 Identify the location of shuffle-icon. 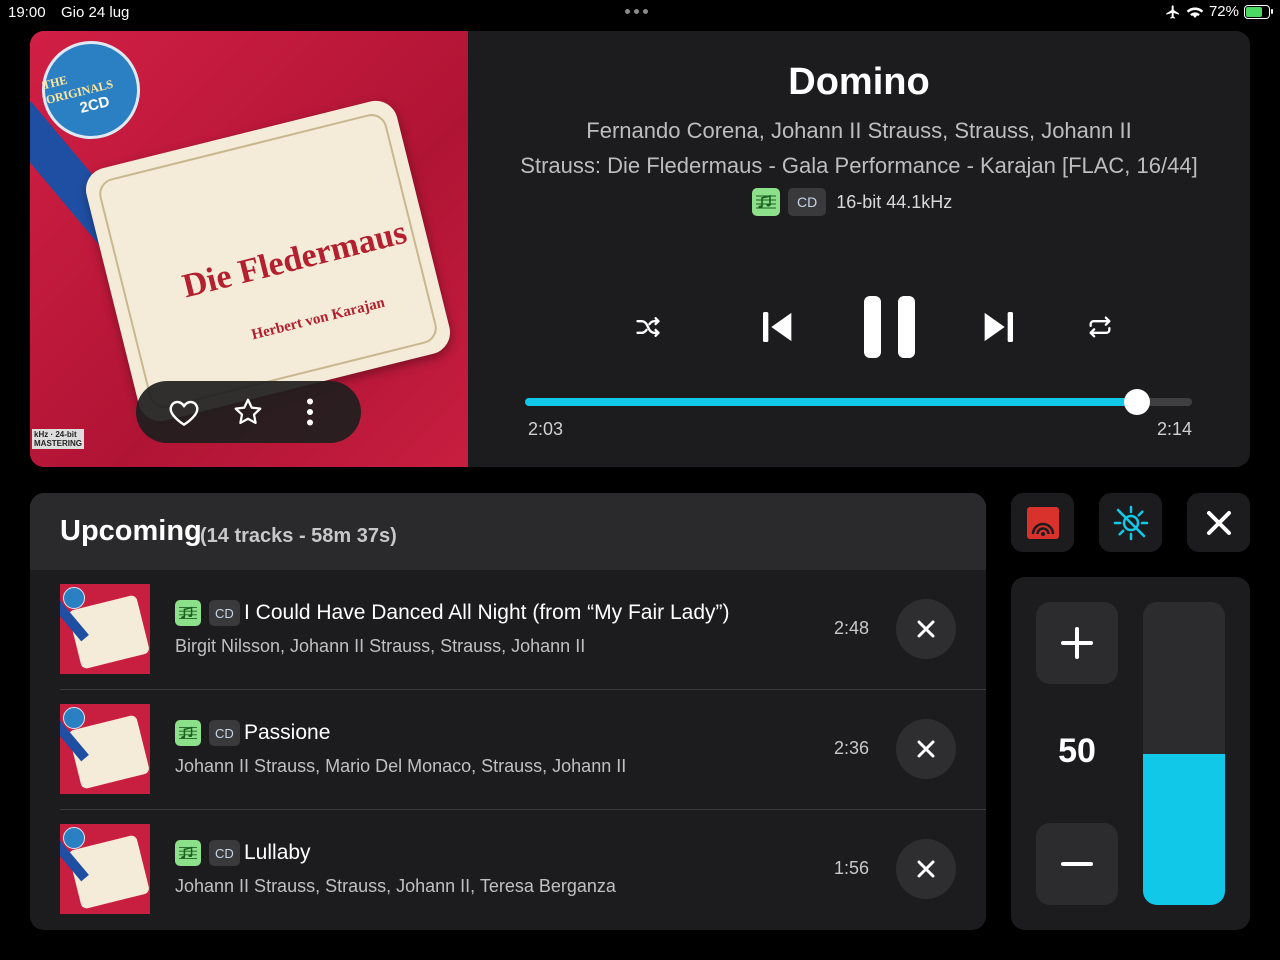
(648, 327).